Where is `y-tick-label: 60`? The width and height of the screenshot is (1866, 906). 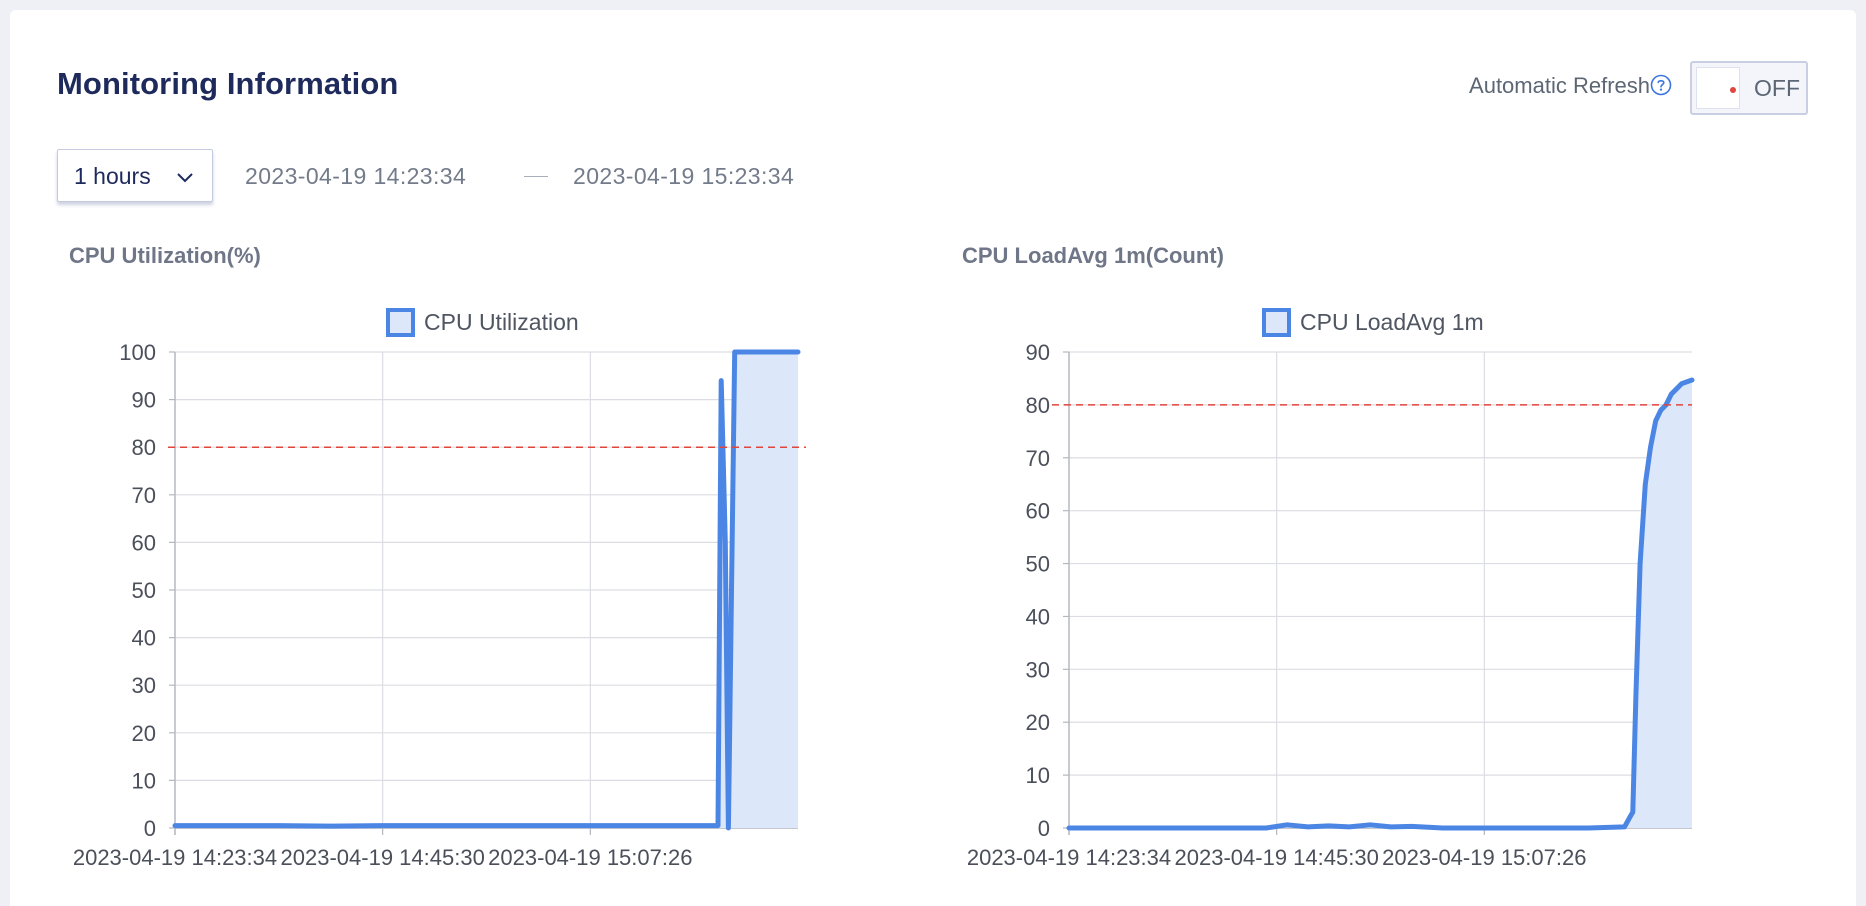
y-tick-label: 60 is located at coordinates (1038, 511).